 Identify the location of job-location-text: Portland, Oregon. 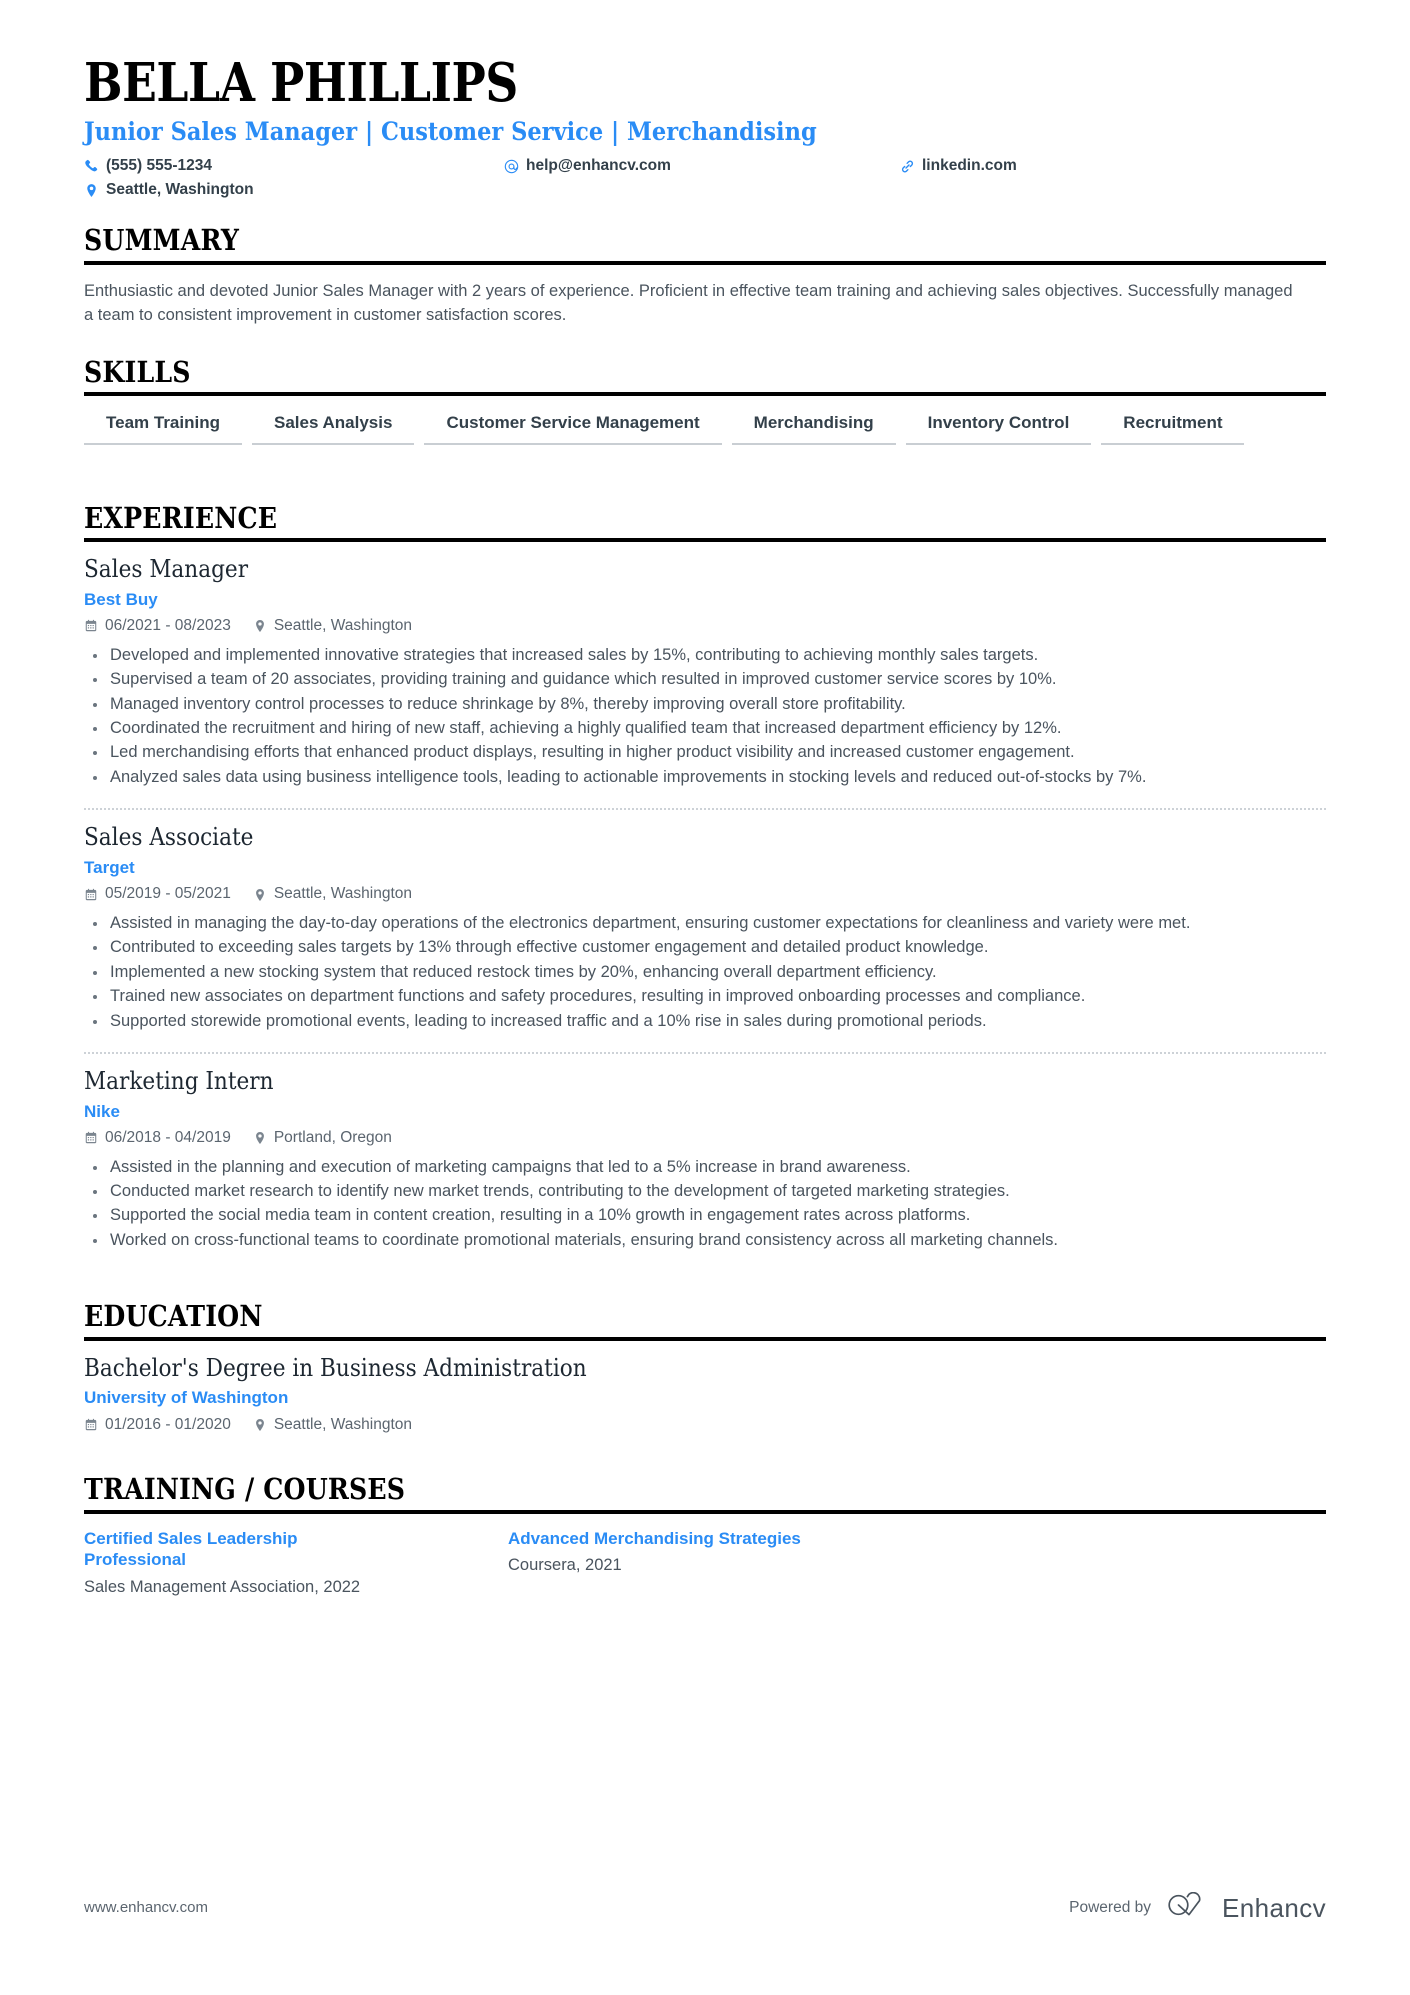
(332, 1137).